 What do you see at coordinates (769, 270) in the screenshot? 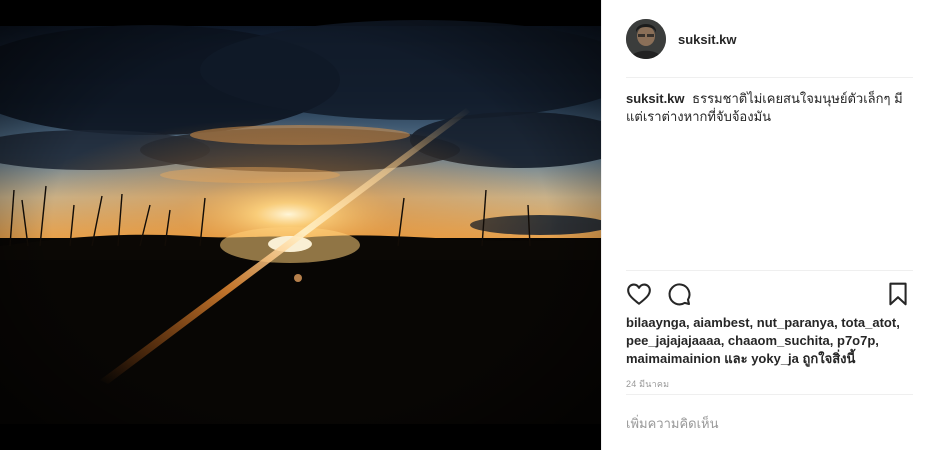
I see `actions-divider` at bounding box center [769, 270].